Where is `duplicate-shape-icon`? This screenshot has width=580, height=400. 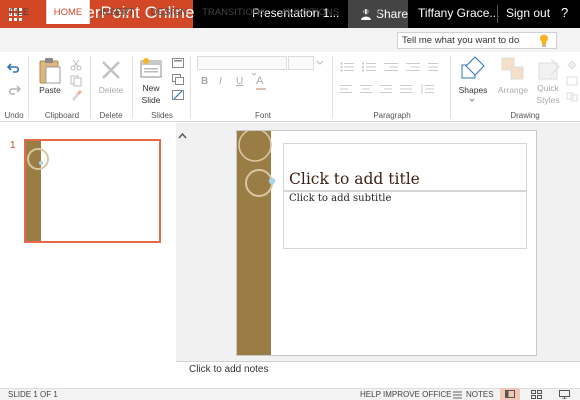 duplicate-shape-icon is located at coordinates (572, 97).